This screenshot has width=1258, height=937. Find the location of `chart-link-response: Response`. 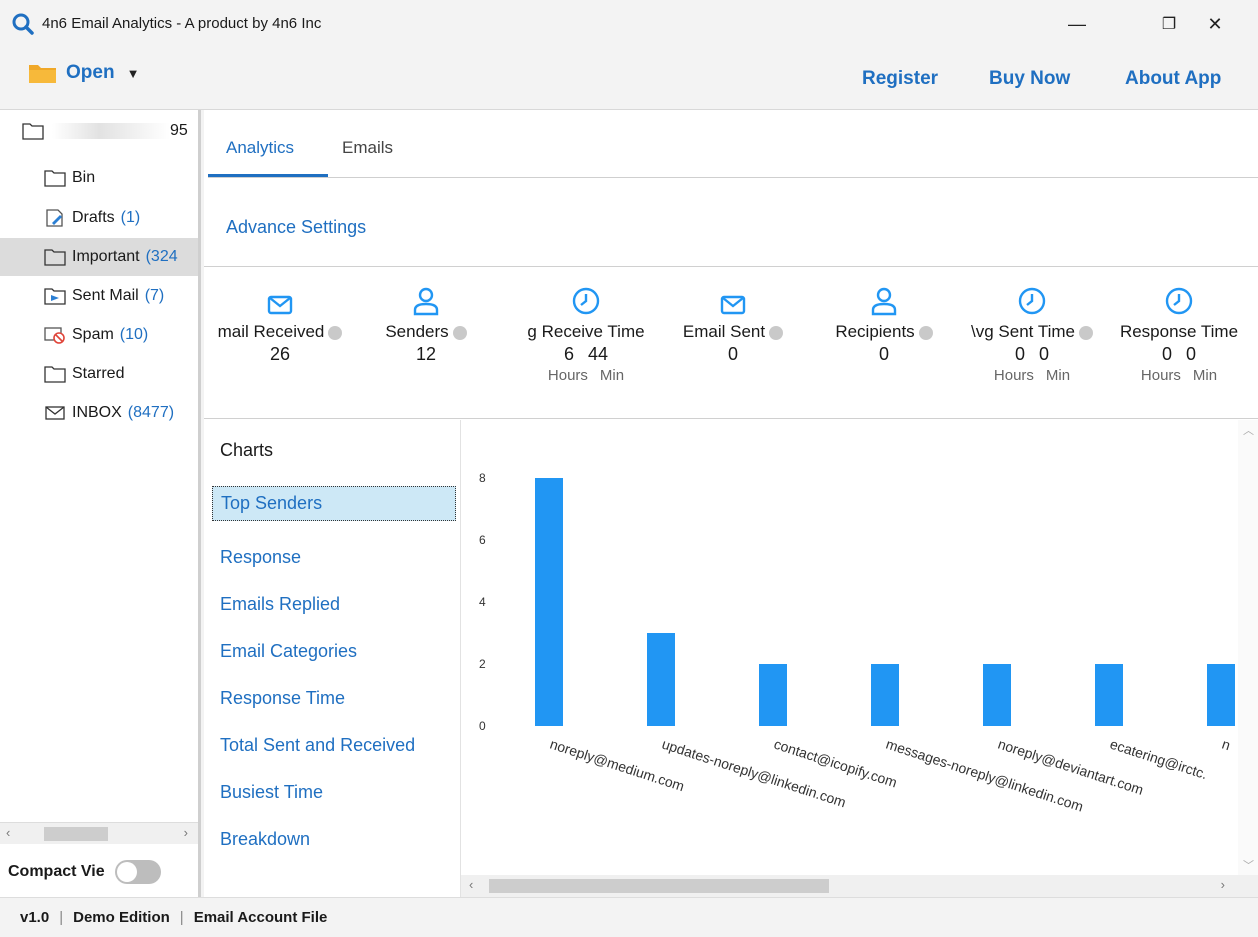

chart-link-response: Response is located at coordinates (260, 557).